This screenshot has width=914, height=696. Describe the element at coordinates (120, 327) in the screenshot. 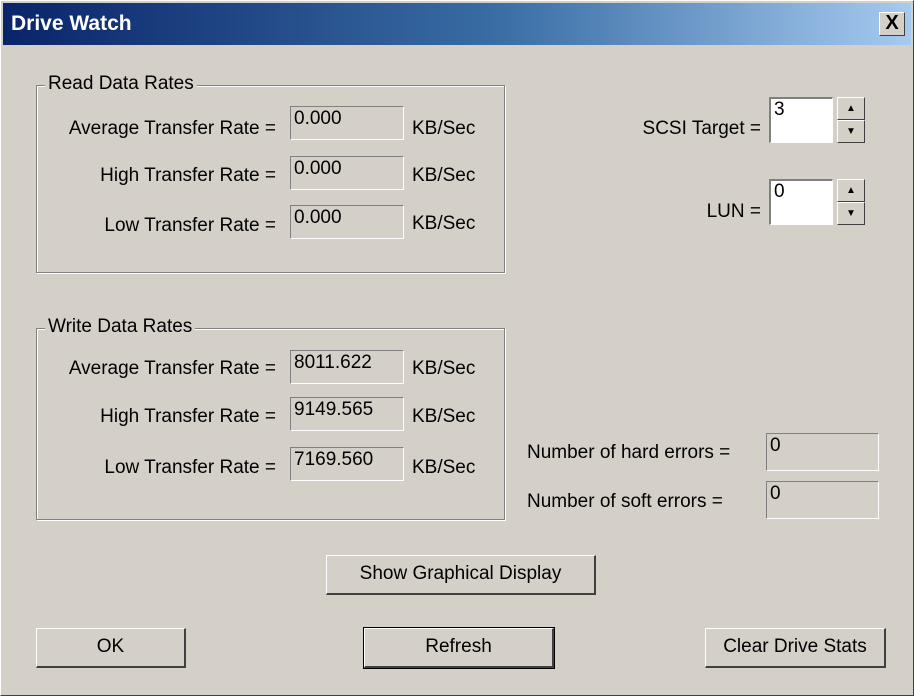

I see `write-group-title: Write Data Rates` at that location.